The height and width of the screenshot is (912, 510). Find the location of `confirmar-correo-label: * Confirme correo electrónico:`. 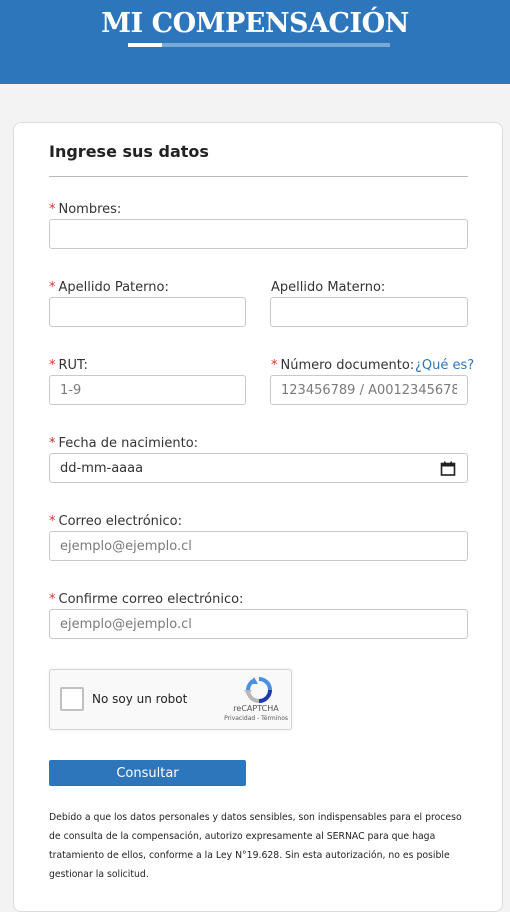

confirmar-correo-label: * Confirme correo electrónico: is located at coordinates (146, 599).